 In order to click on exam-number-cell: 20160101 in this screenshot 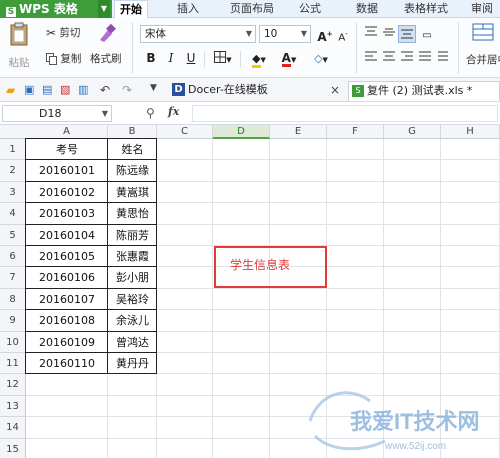, I will do `click(67, 170)`.